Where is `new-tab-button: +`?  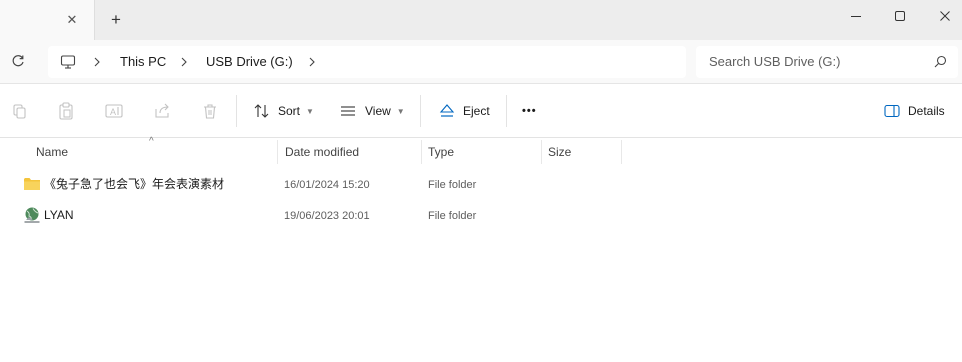 new-tab-button: + is located at coordinates (116, 20).